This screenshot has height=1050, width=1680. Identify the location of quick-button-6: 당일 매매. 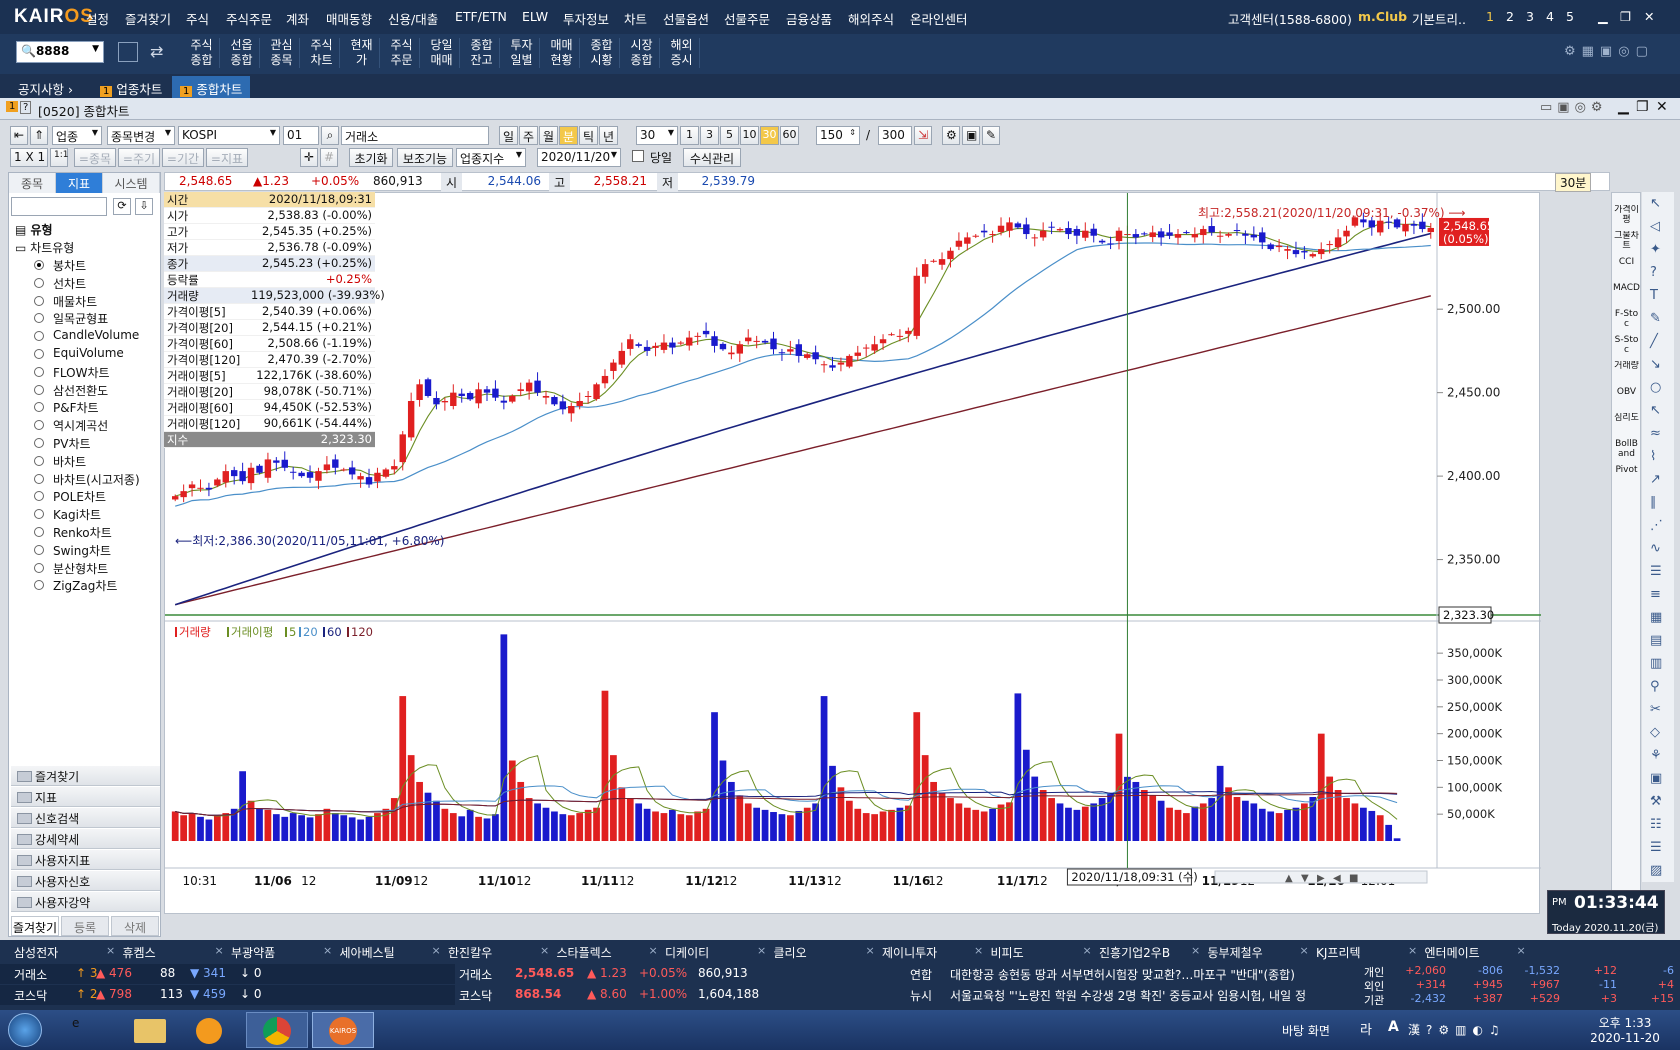
(442, 53).